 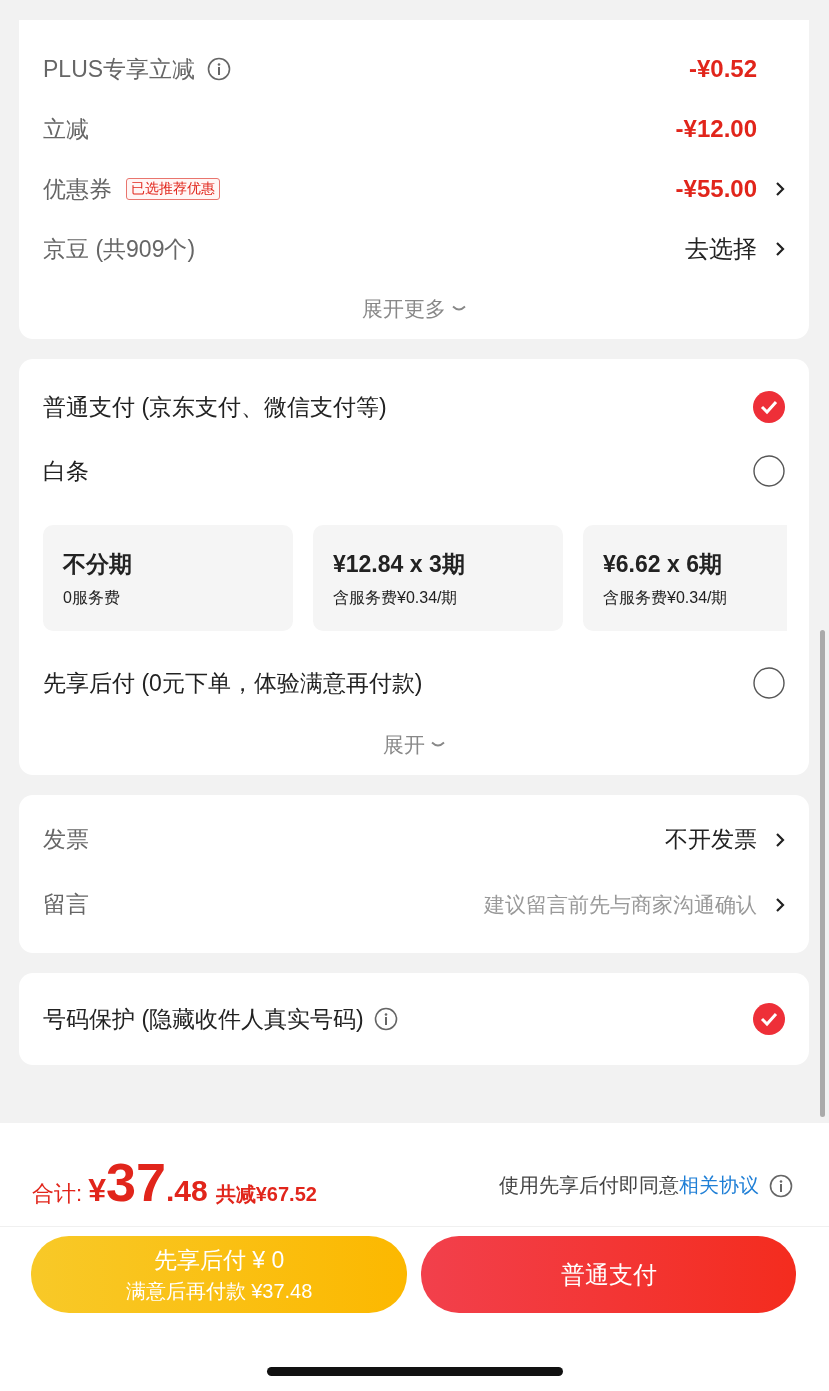 What do you see at coordinates (97, 1190) in the screenshot?
I see `currency-symbol: ¥` at bounding box center [97, 1190].